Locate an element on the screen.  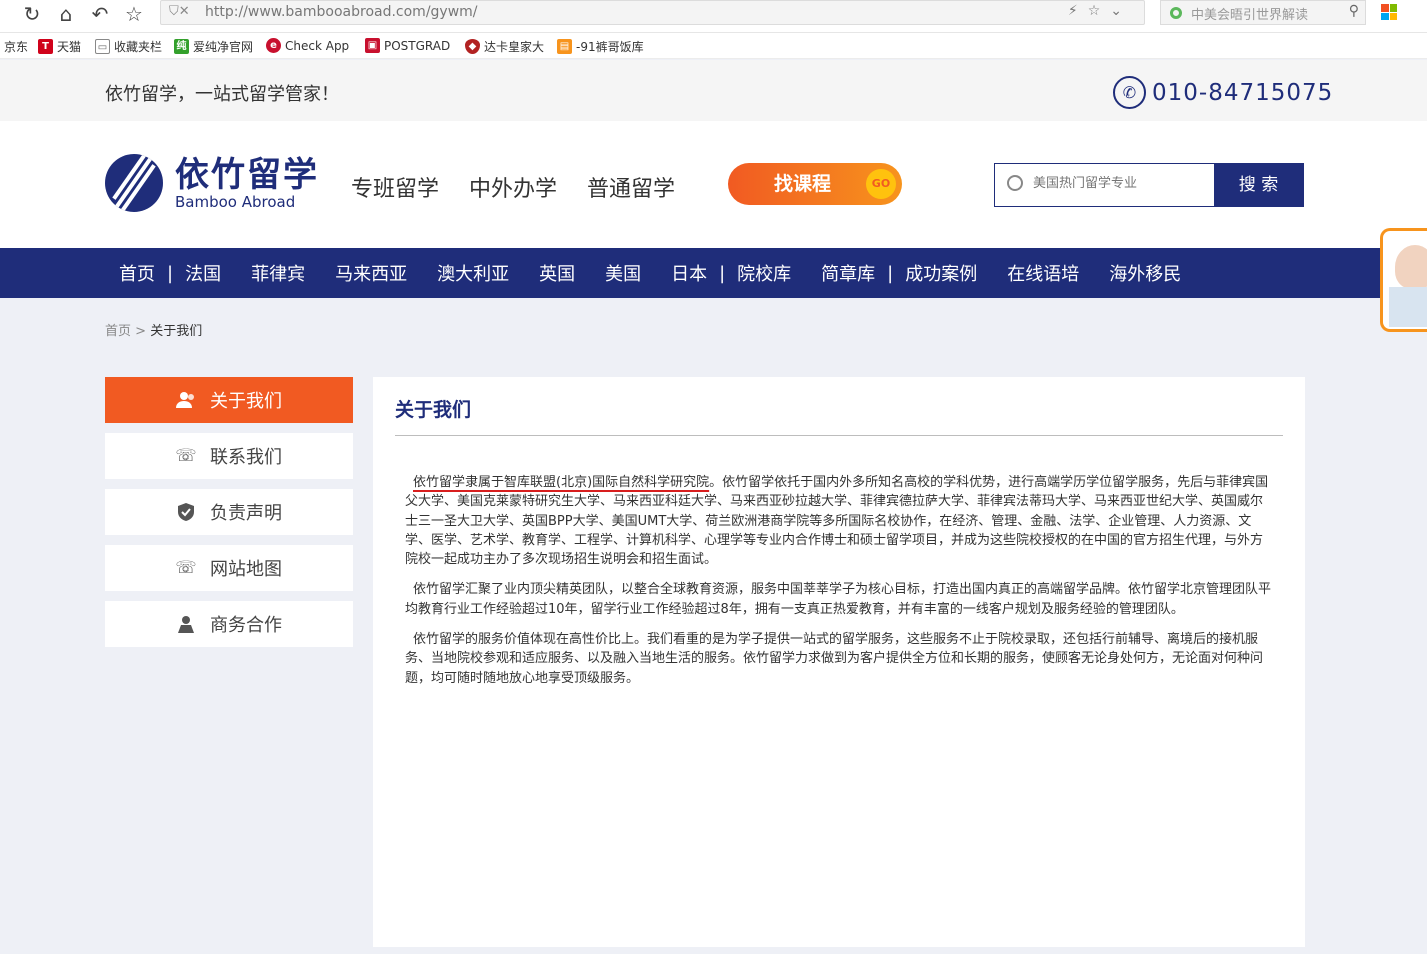
hotline-number: 010-84715075 is located at coordinates (1243, 92).